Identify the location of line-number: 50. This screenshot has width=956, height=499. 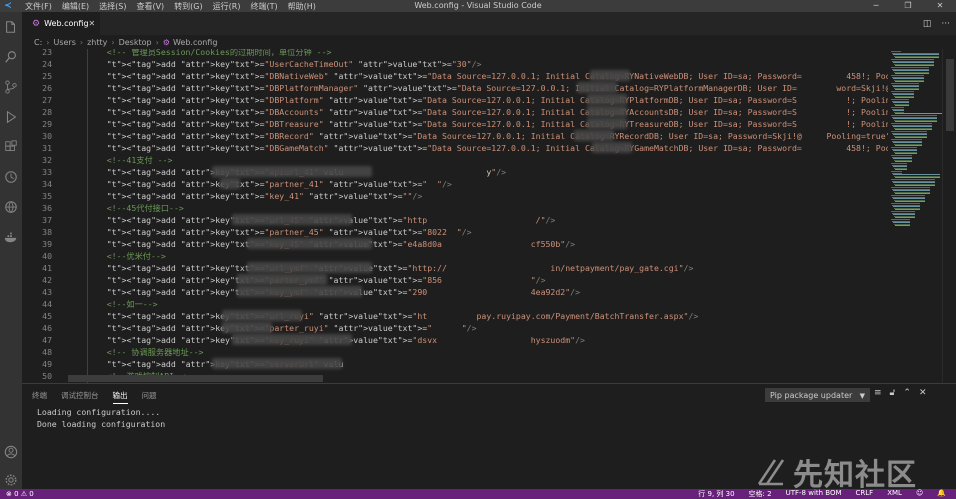
(47, 376).